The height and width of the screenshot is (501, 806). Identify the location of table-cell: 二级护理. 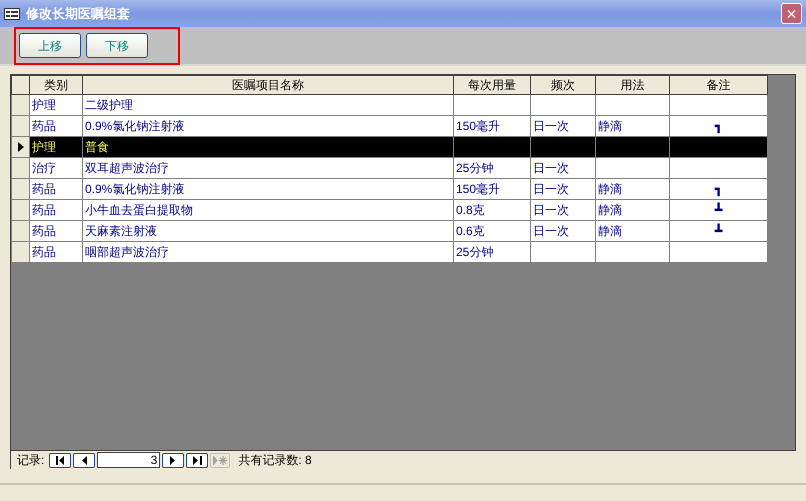
(109, 105).